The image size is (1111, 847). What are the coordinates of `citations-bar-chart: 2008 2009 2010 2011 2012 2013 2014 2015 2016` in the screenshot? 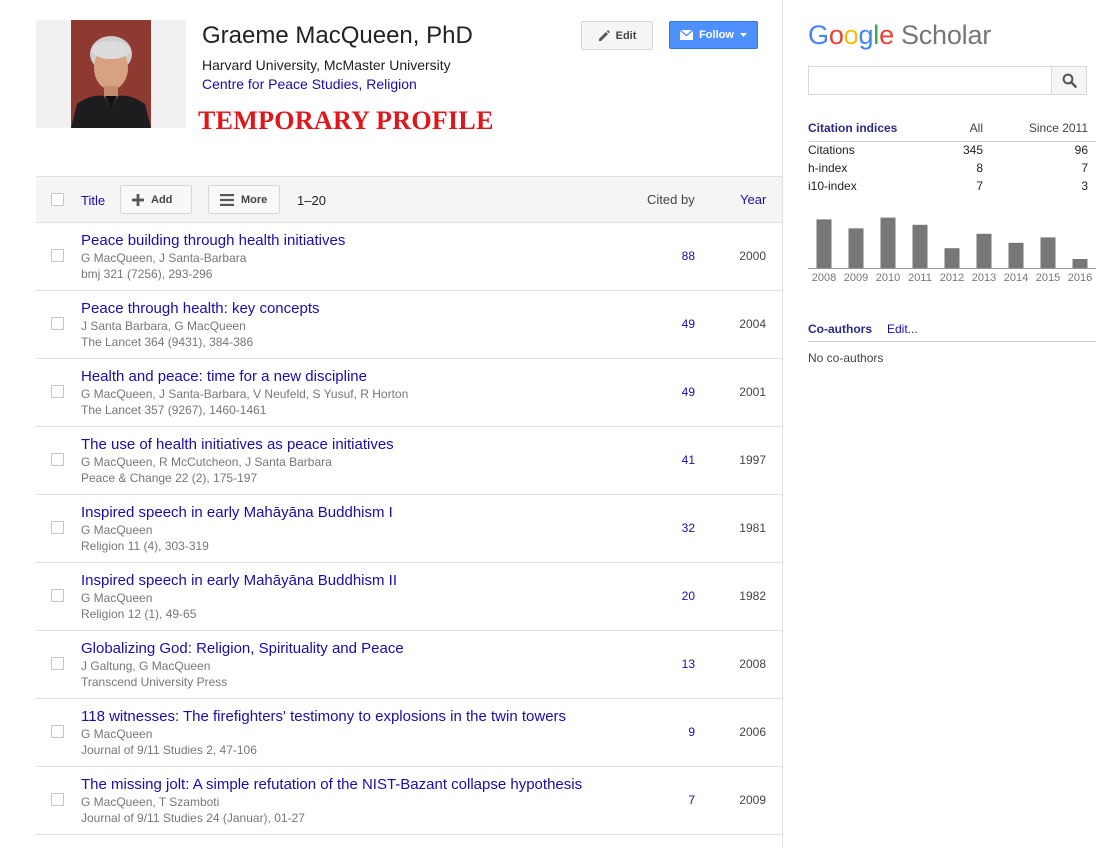 It's located at (952, 250).